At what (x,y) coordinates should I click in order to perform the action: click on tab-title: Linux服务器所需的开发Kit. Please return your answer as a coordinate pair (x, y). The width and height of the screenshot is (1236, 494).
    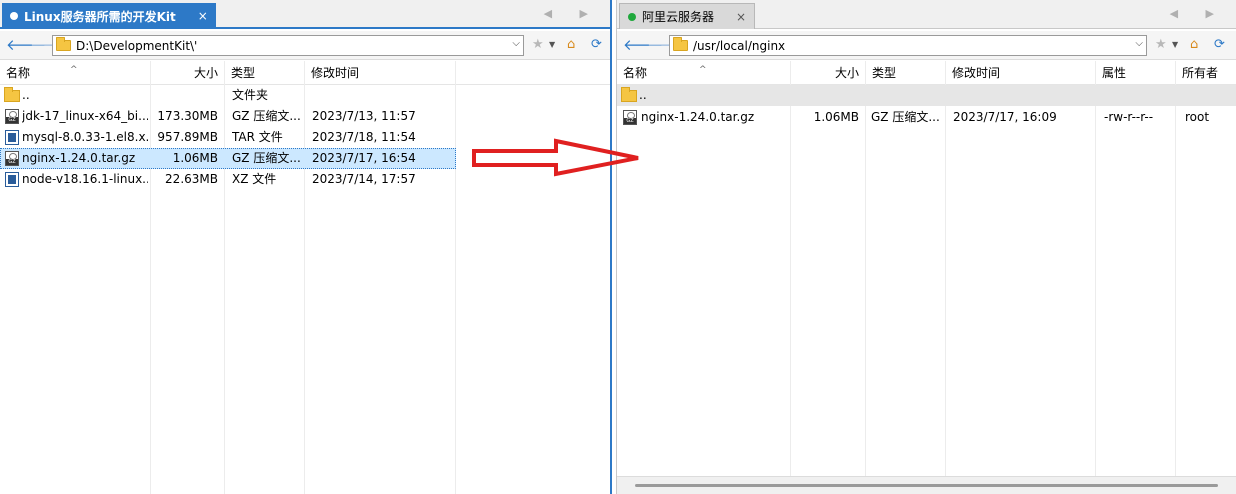
    Looking at the image, I should click on (100, 16).